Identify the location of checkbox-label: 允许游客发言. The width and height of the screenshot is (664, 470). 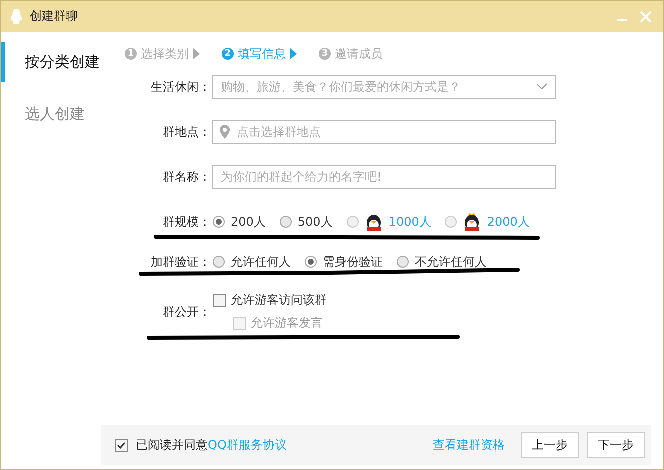
(287, 323).